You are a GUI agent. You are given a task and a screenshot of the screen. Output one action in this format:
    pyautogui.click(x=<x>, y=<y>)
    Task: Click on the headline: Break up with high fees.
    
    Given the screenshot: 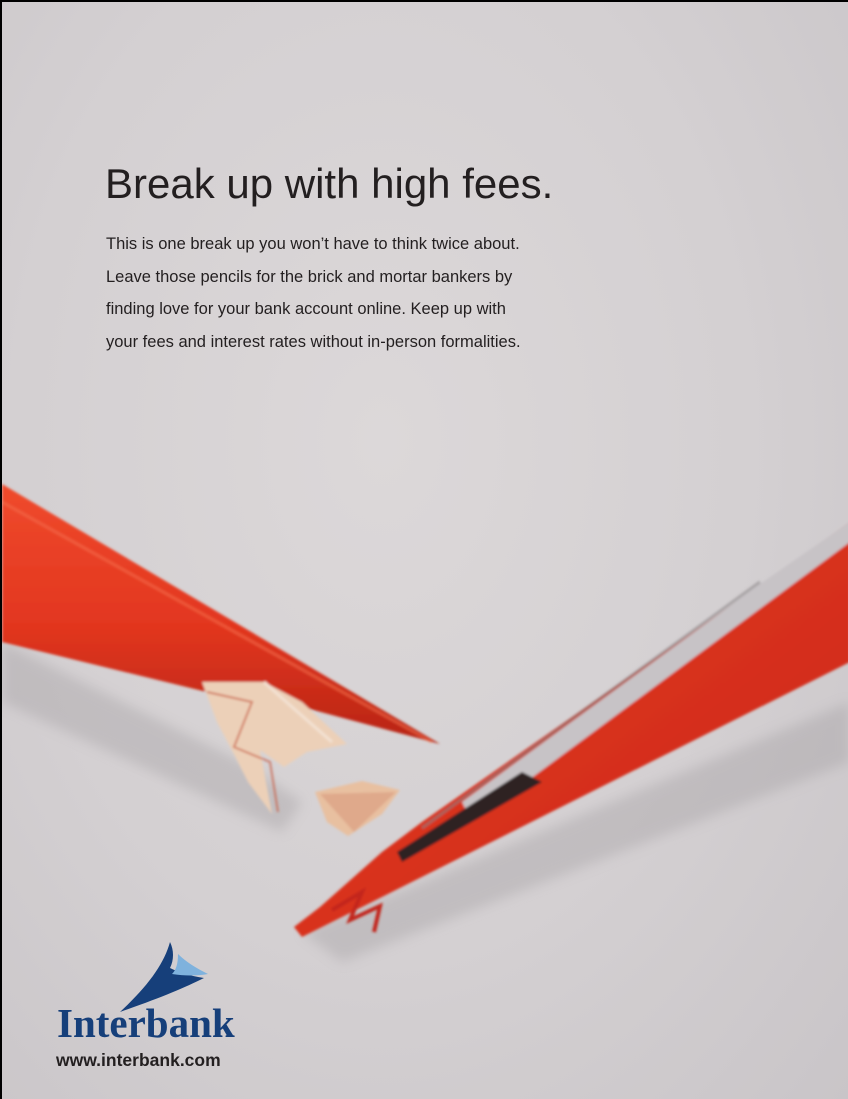 What is the action you would take?
    pyautogui.click(x=329, y=183)
    